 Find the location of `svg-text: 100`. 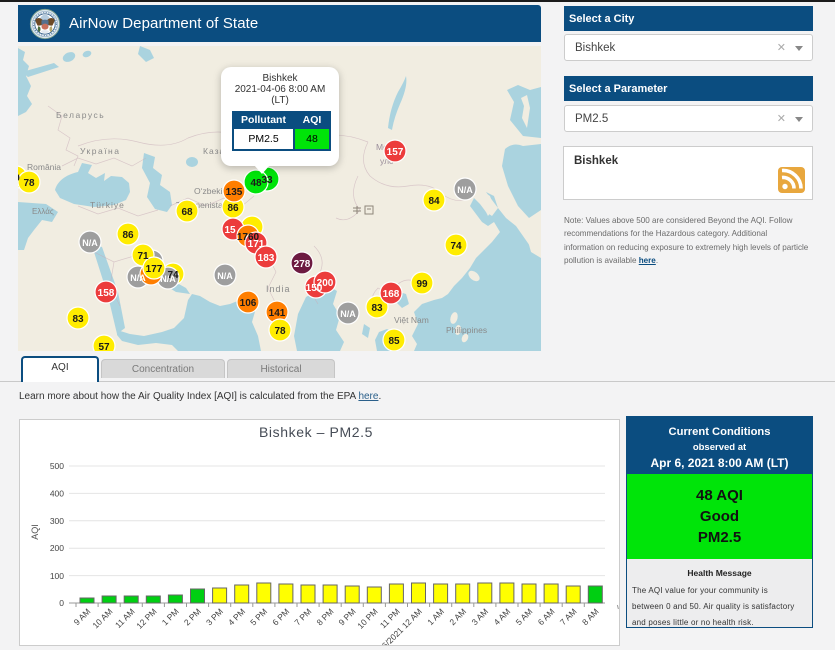

svg-text: 100 is located at coordinates (57, 576).